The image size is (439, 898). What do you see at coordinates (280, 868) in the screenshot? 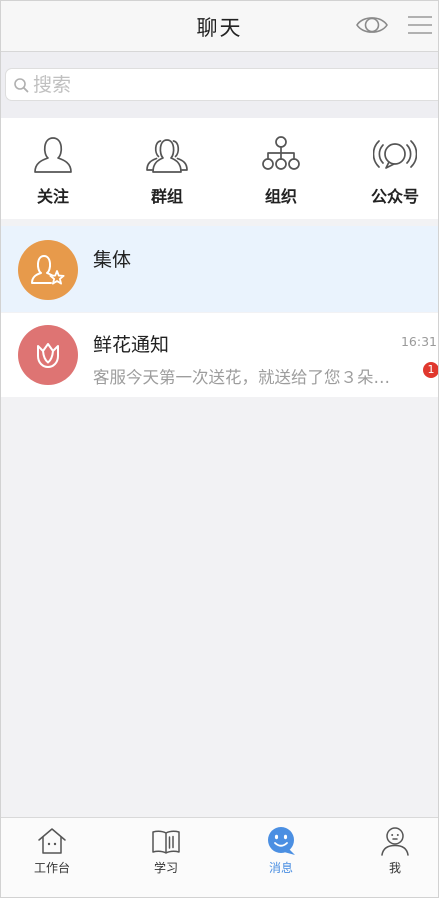
I see `tab-label: 消息` at bounding box center [280, 868].